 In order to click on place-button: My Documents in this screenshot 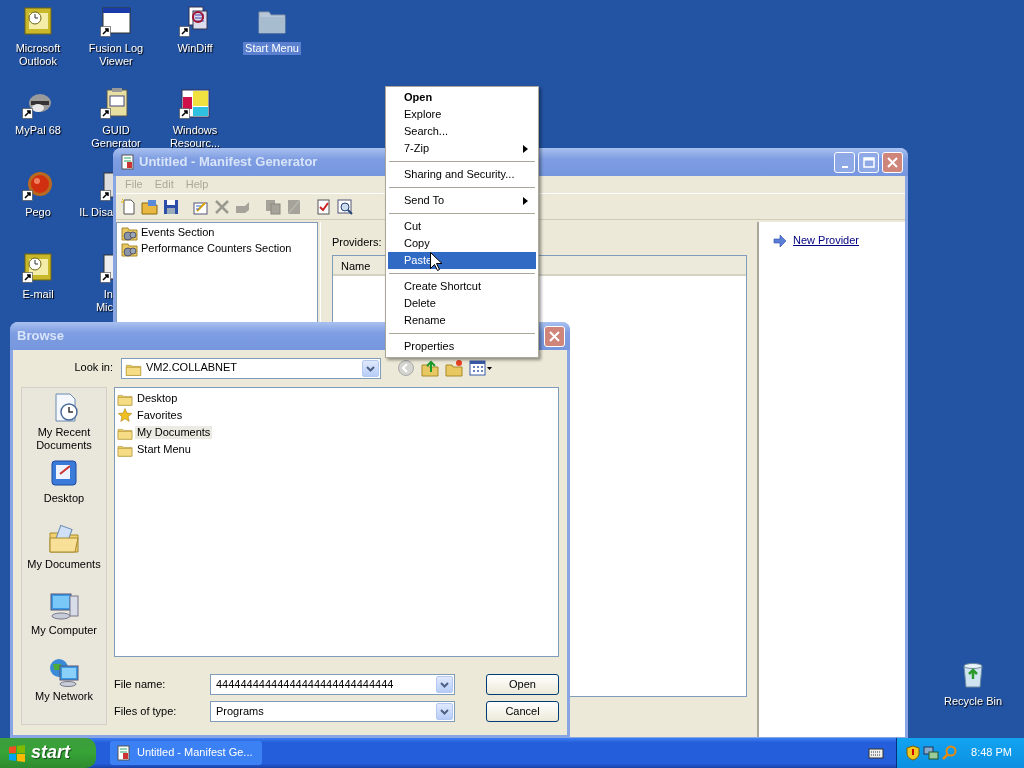, I will do `click(64, 557)`.